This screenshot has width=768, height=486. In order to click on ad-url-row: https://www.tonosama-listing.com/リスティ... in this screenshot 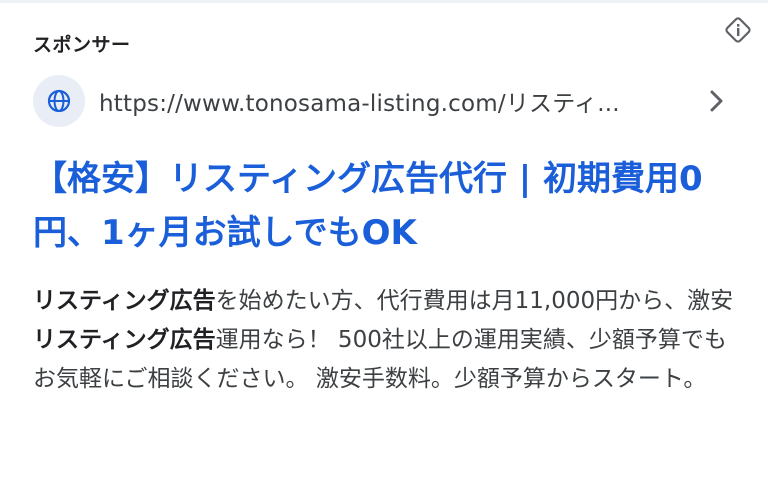, I will do `click(383, 101)`.